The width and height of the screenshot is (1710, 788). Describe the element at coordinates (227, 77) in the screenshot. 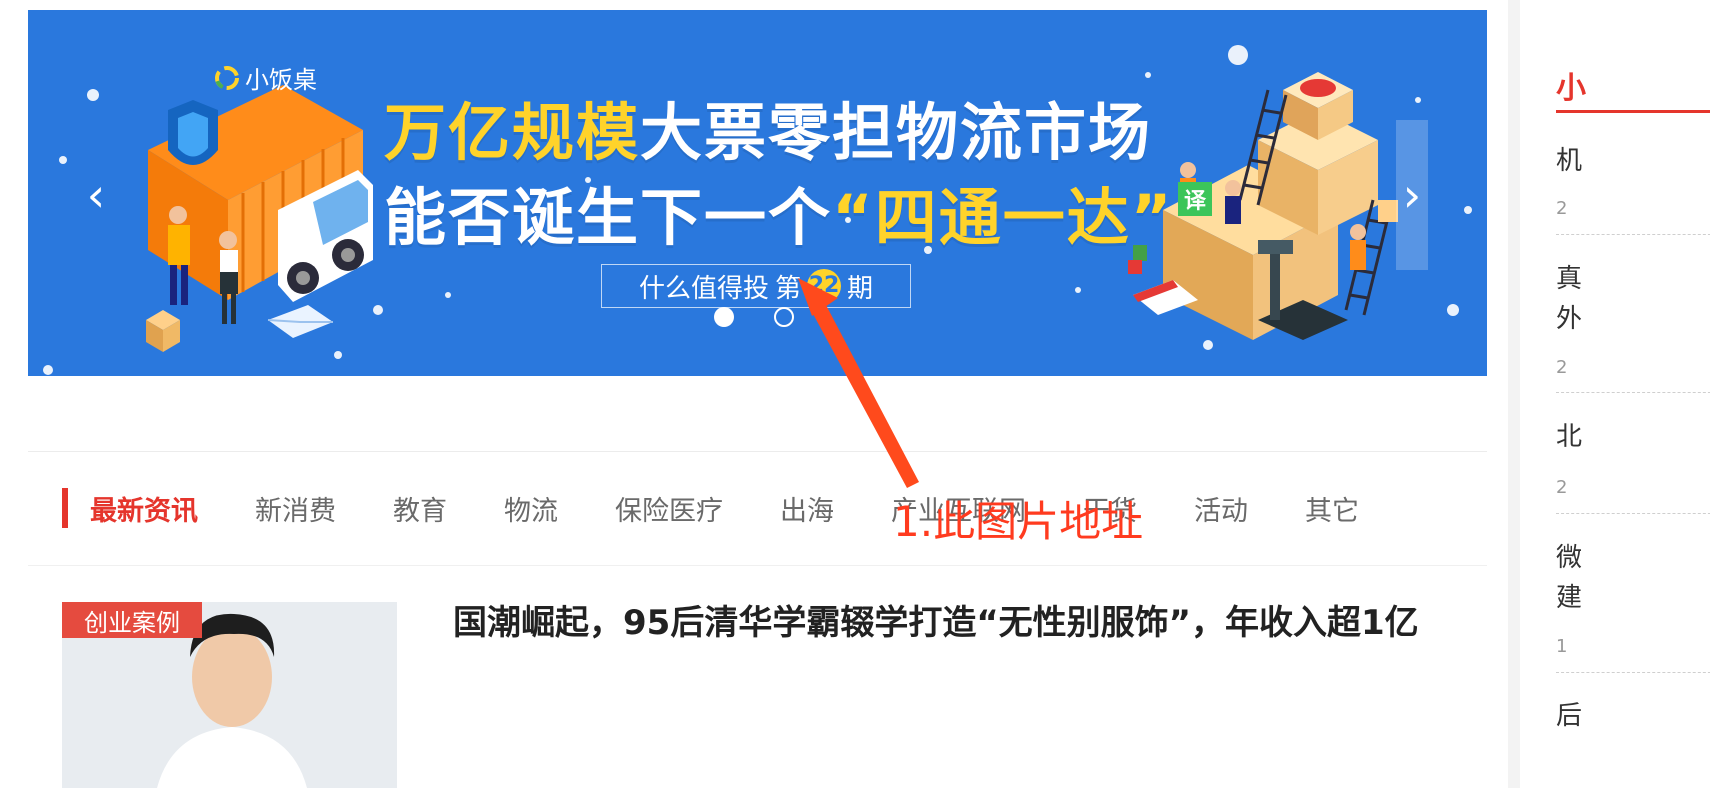

I see `brand-mark-icon` at that location.